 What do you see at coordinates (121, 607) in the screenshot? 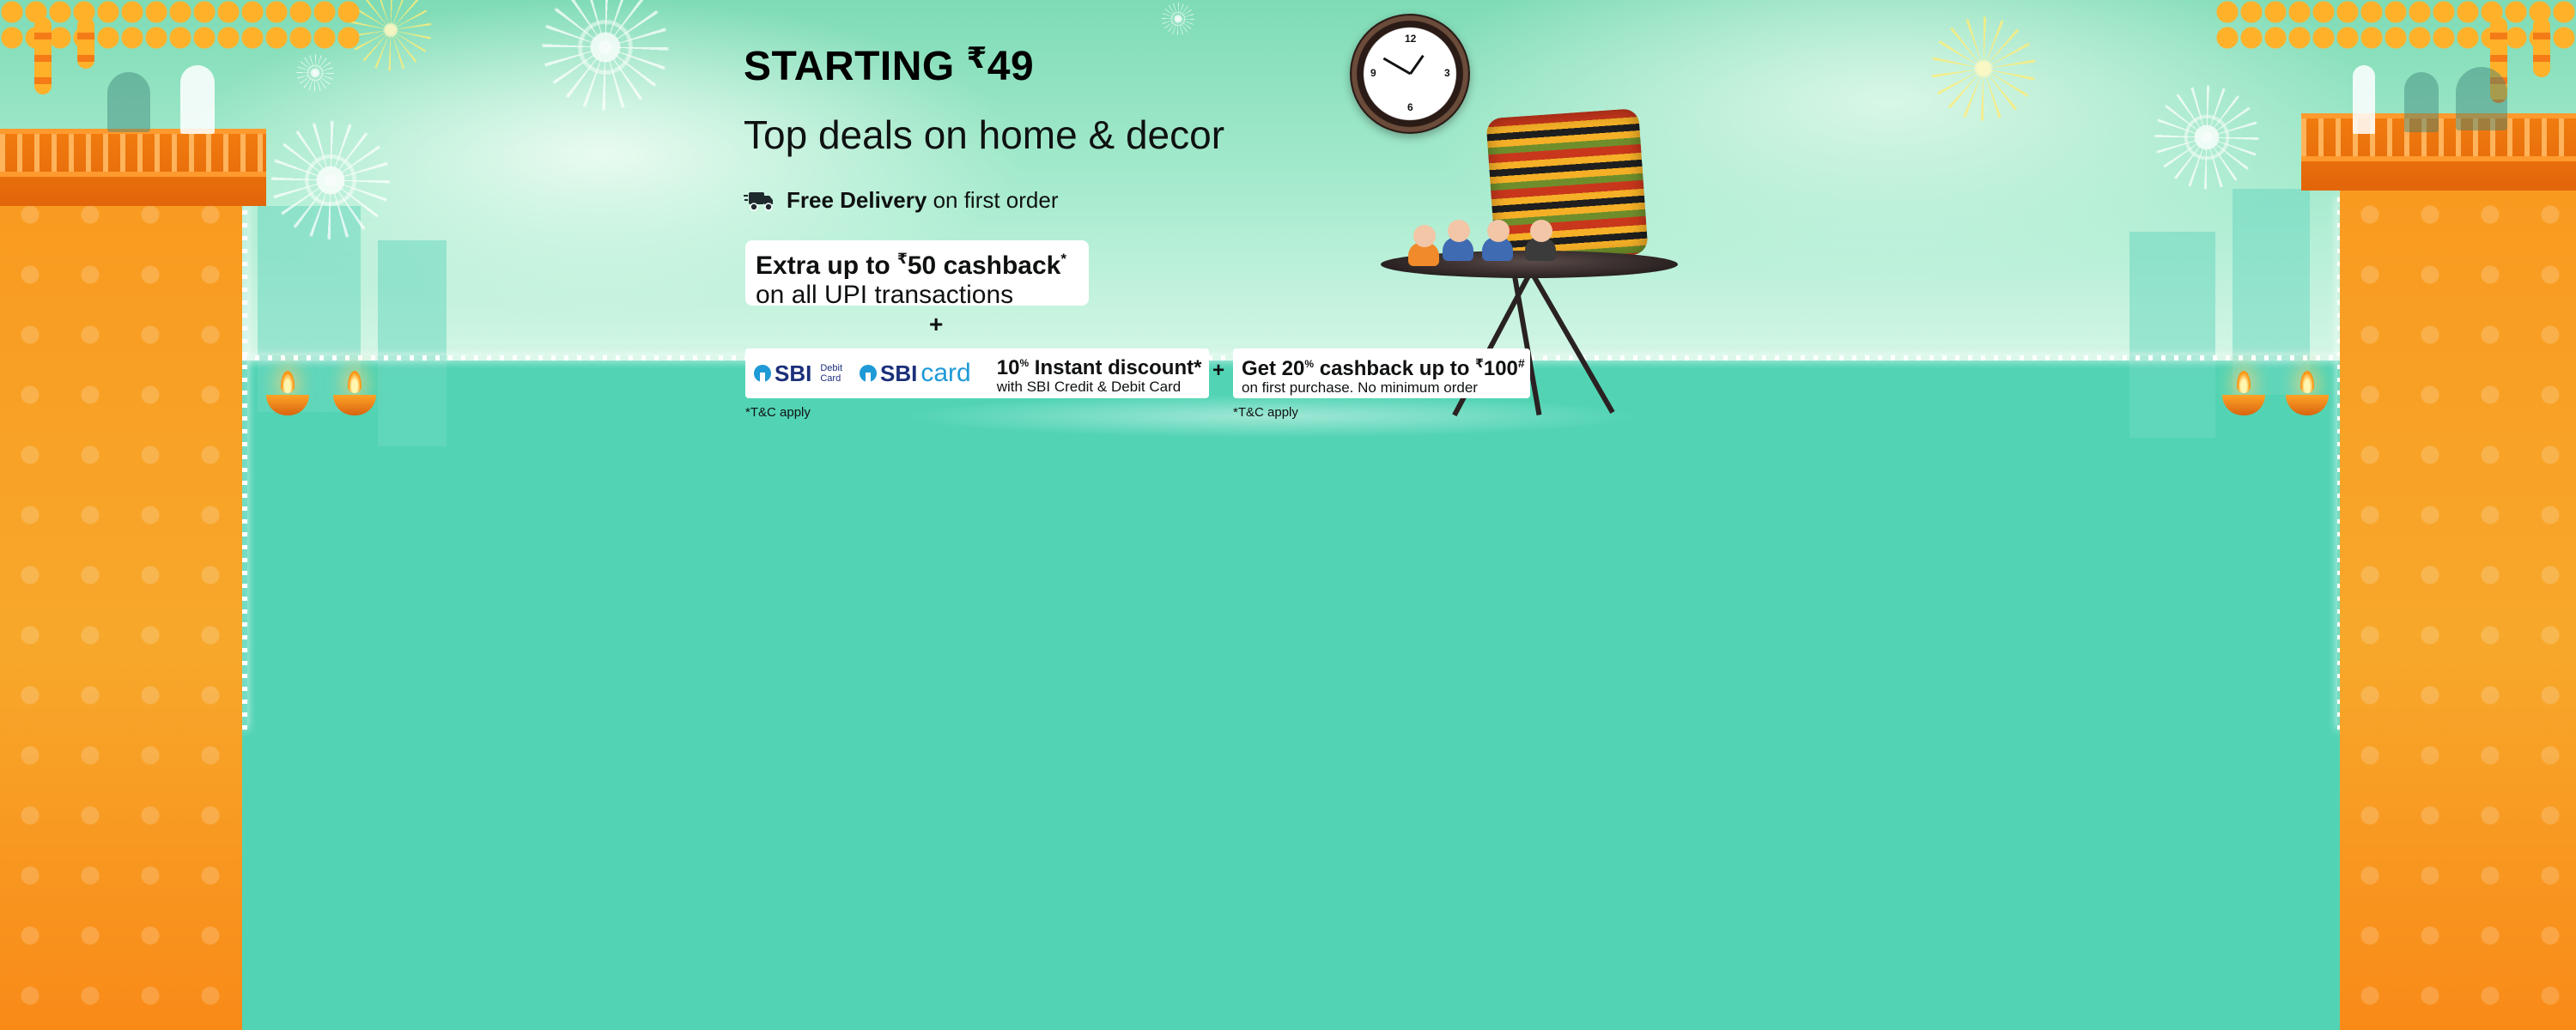
I see `left-pillar` at bounding box center [121, 607].